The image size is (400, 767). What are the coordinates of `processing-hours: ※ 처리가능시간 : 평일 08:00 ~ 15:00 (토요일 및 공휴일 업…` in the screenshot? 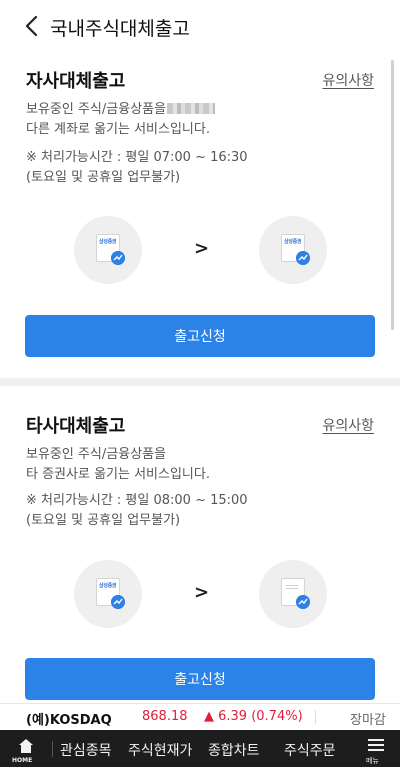 It's located at (137, 511).